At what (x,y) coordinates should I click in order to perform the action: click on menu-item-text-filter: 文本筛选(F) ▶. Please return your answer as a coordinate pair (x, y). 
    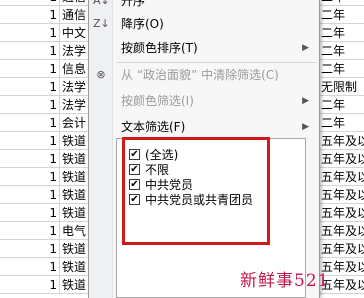
    Looking at the image, I should click on (205, 127).